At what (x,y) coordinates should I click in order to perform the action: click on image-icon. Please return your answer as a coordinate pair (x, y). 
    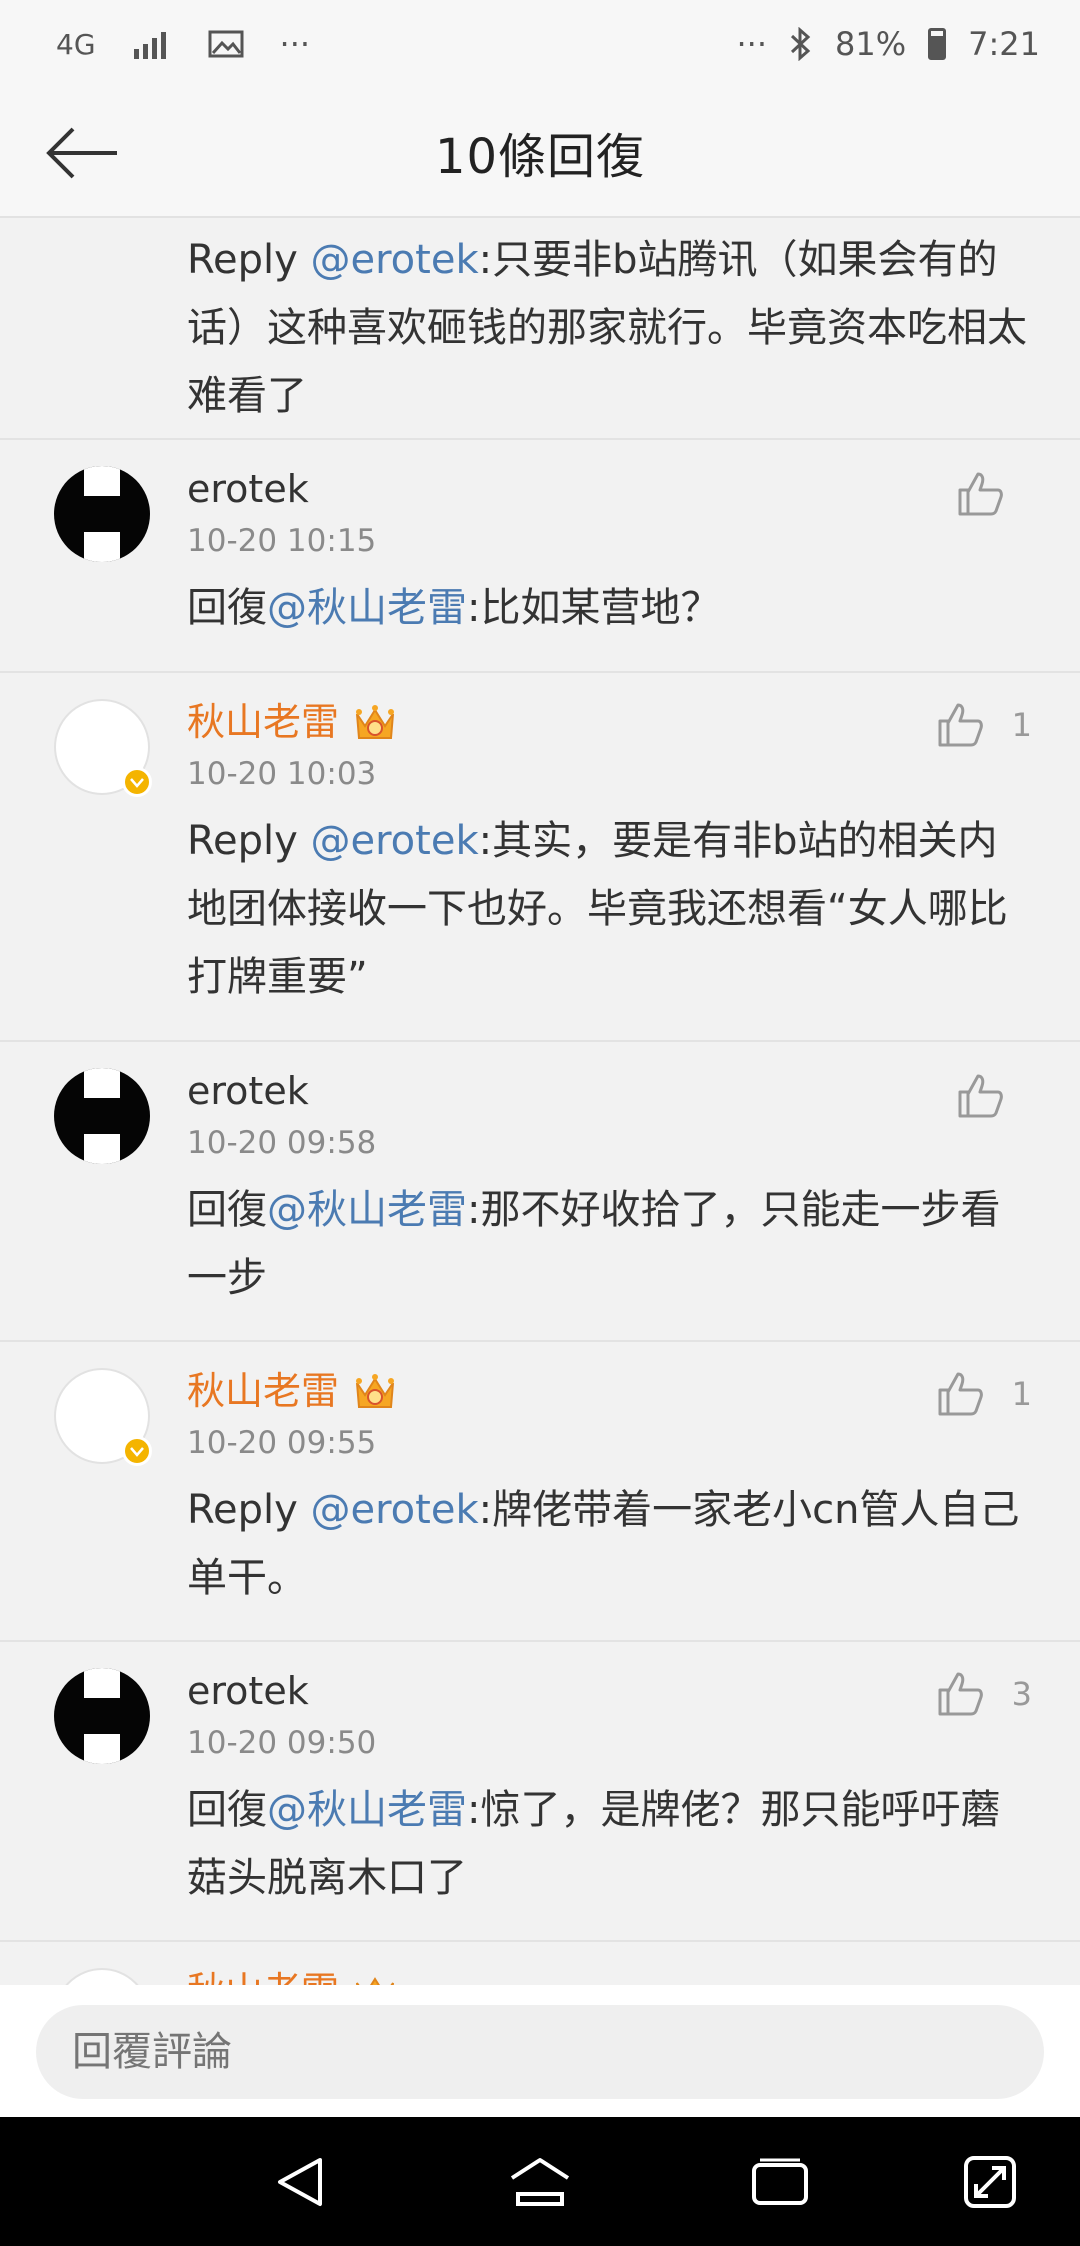
    Looking at the image, I should click on (226, 44).